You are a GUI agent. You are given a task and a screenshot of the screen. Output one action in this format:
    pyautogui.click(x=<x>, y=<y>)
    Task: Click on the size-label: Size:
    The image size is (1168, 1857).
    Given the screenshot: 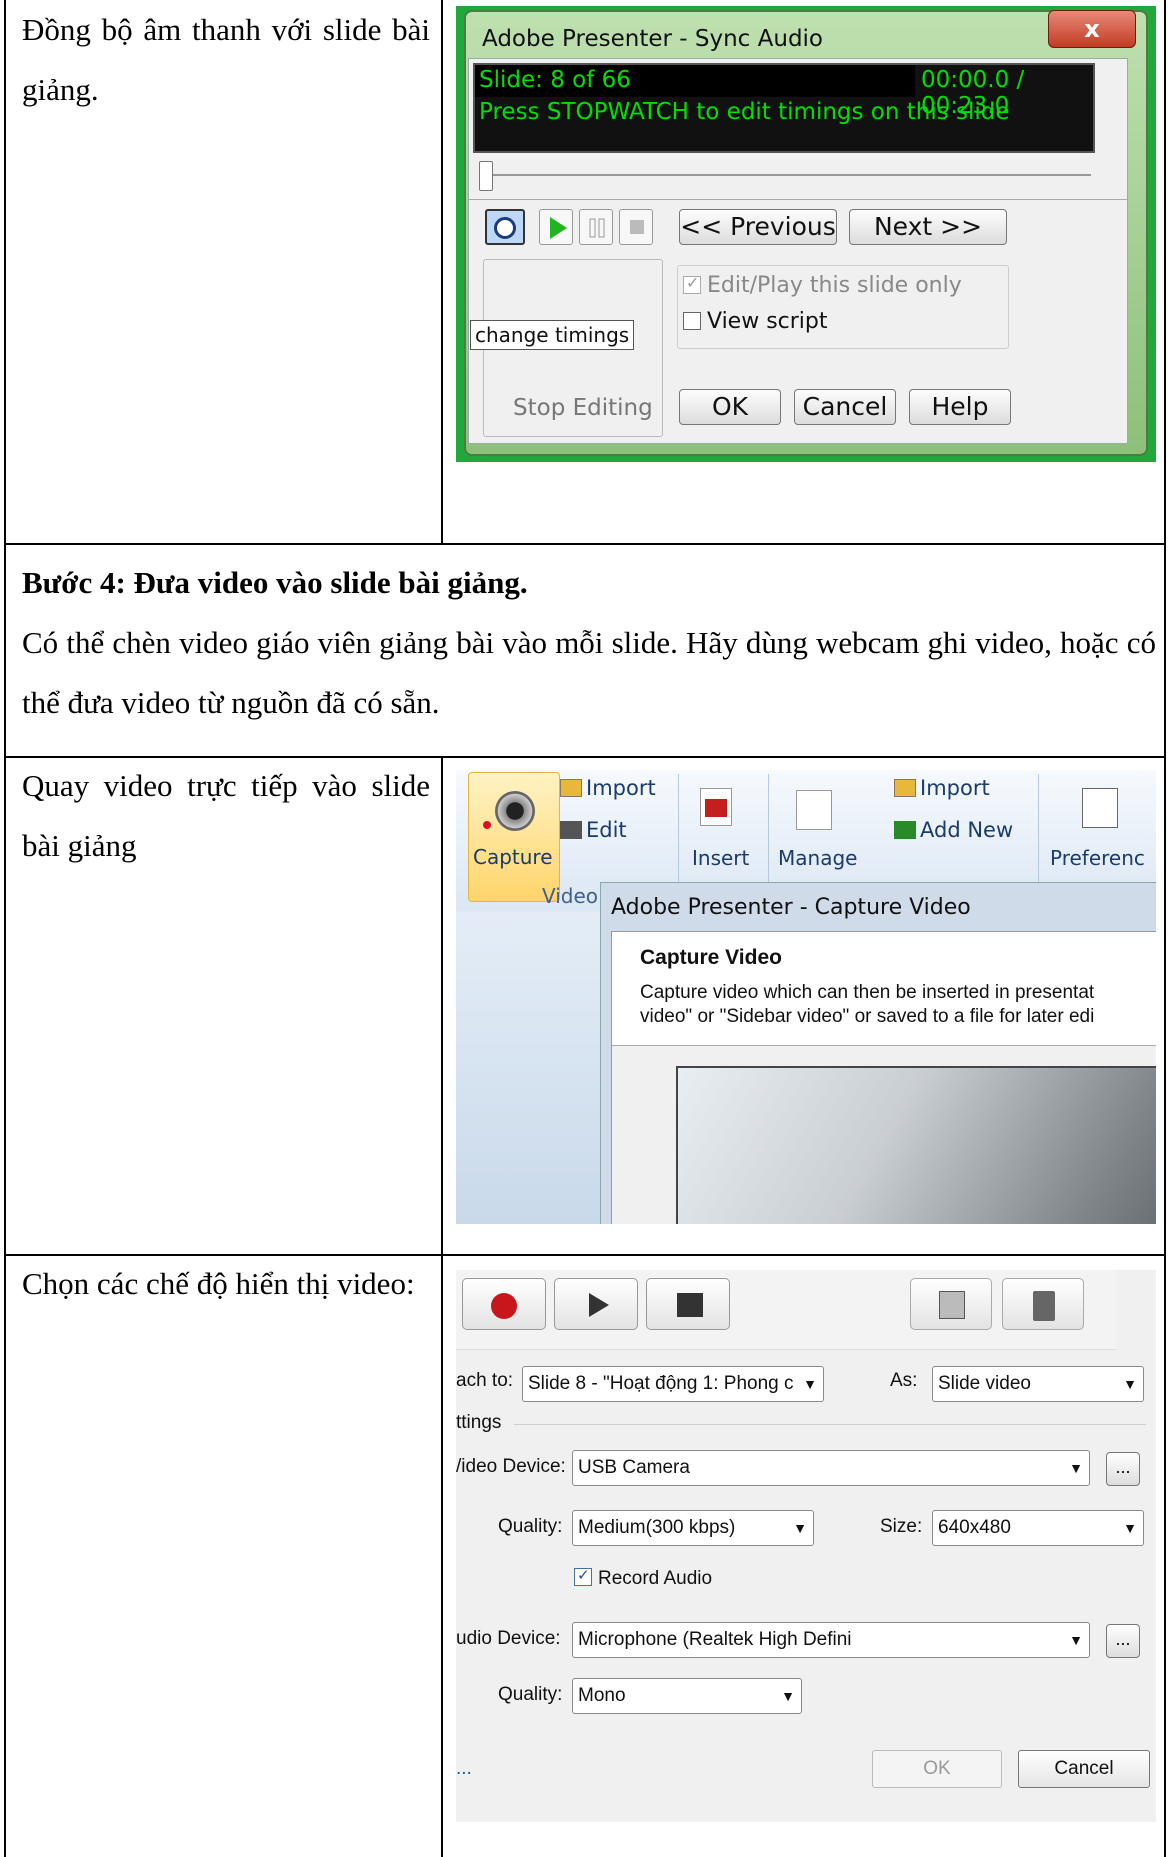 What is the action you would take?
    pyautogui.click(x=901, y=1526)
    